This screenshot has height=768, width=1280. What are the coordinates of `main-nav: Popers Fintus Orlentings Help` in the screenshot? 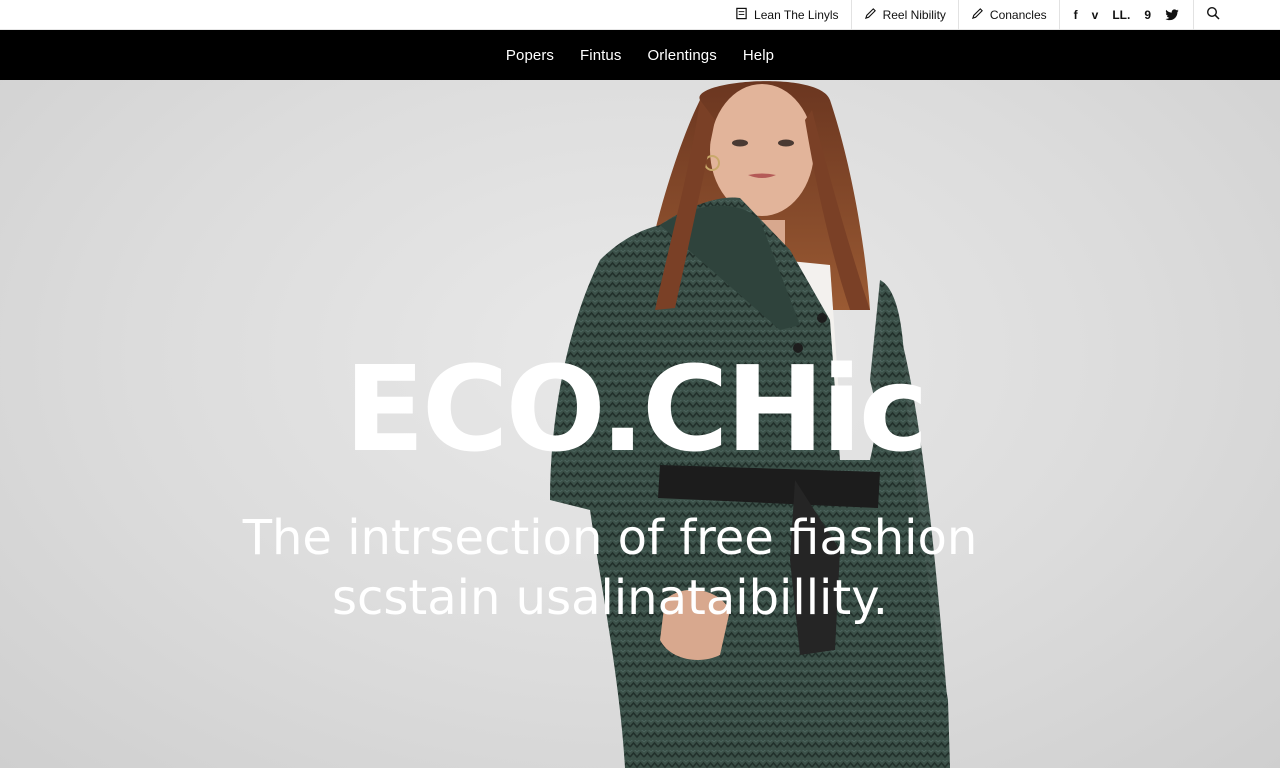 It's located at (640, 55).